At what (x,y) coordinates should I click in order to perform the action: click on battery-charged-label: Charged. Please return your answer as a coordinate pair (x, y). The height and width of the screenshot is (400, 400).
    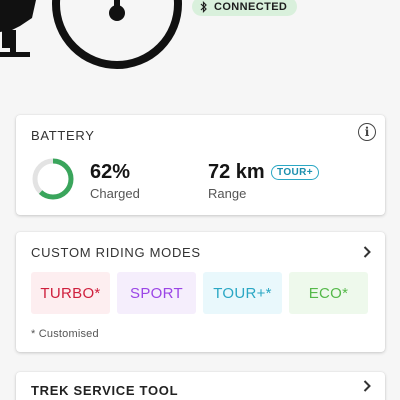
    Looking at the image, I should click on (115, 193).